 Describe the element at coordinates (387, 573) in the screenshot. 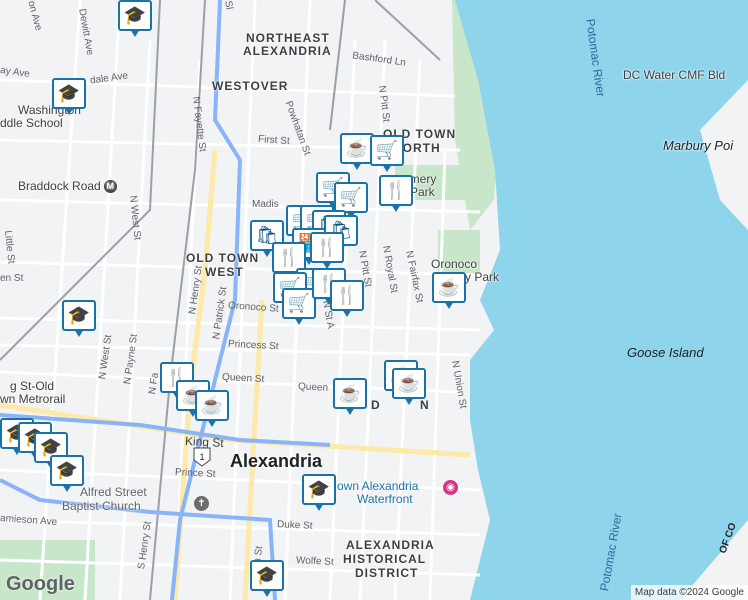

I see `neighborhood-label: DISTRICT` at that location.